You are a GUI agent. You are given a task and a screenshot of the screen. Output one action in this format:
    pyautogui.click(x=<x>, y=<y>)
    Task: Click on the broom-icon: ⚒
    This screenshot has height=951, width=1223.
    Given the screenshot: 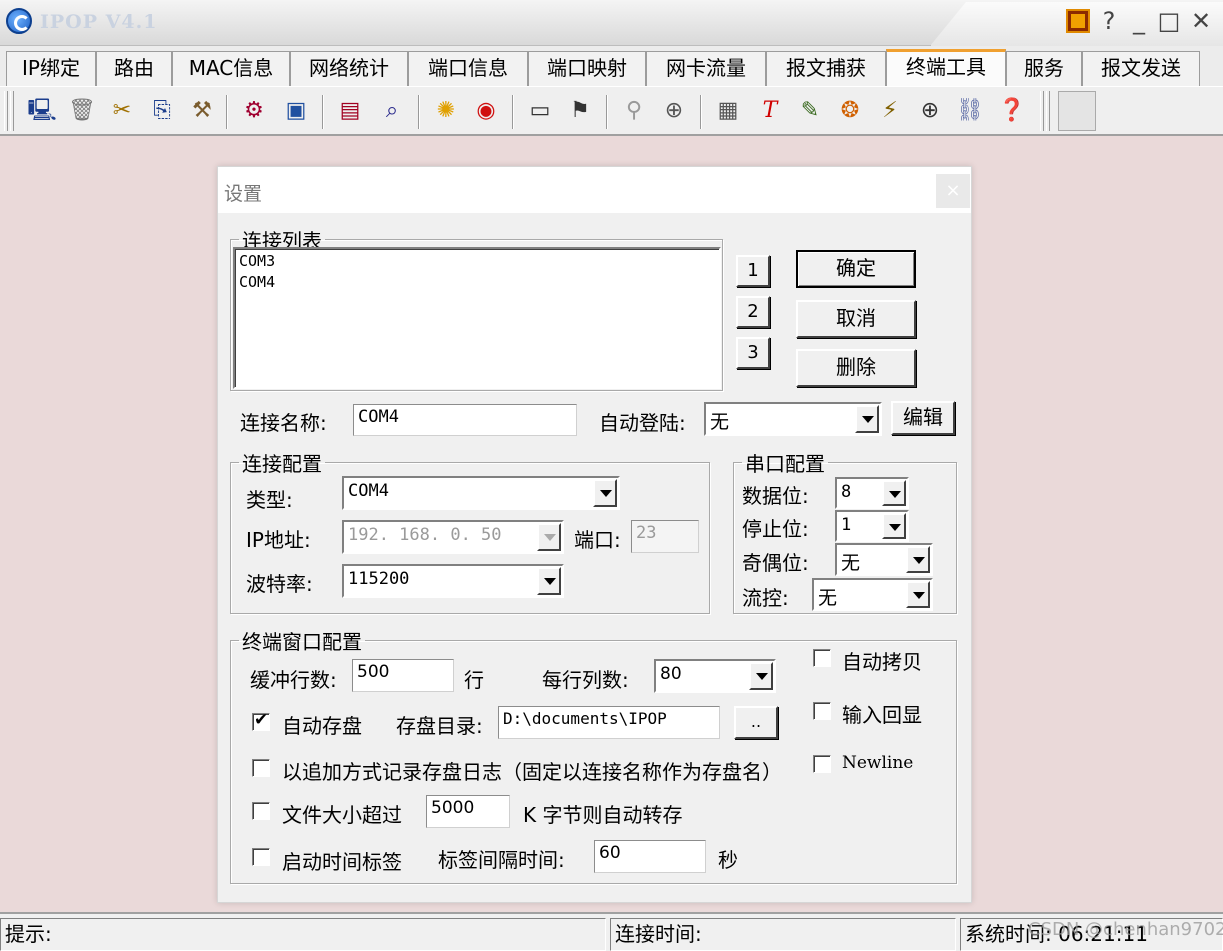 What is the action you would take?
    pyautogui.click(x=202, y=111)
    